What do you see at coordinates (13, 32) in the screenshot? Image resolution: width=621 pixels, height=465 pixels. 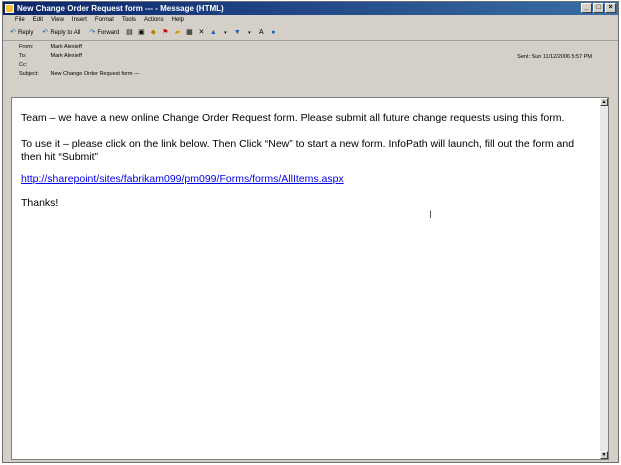 I see `reply-icon: ↶` at bounding box center [13, 32].